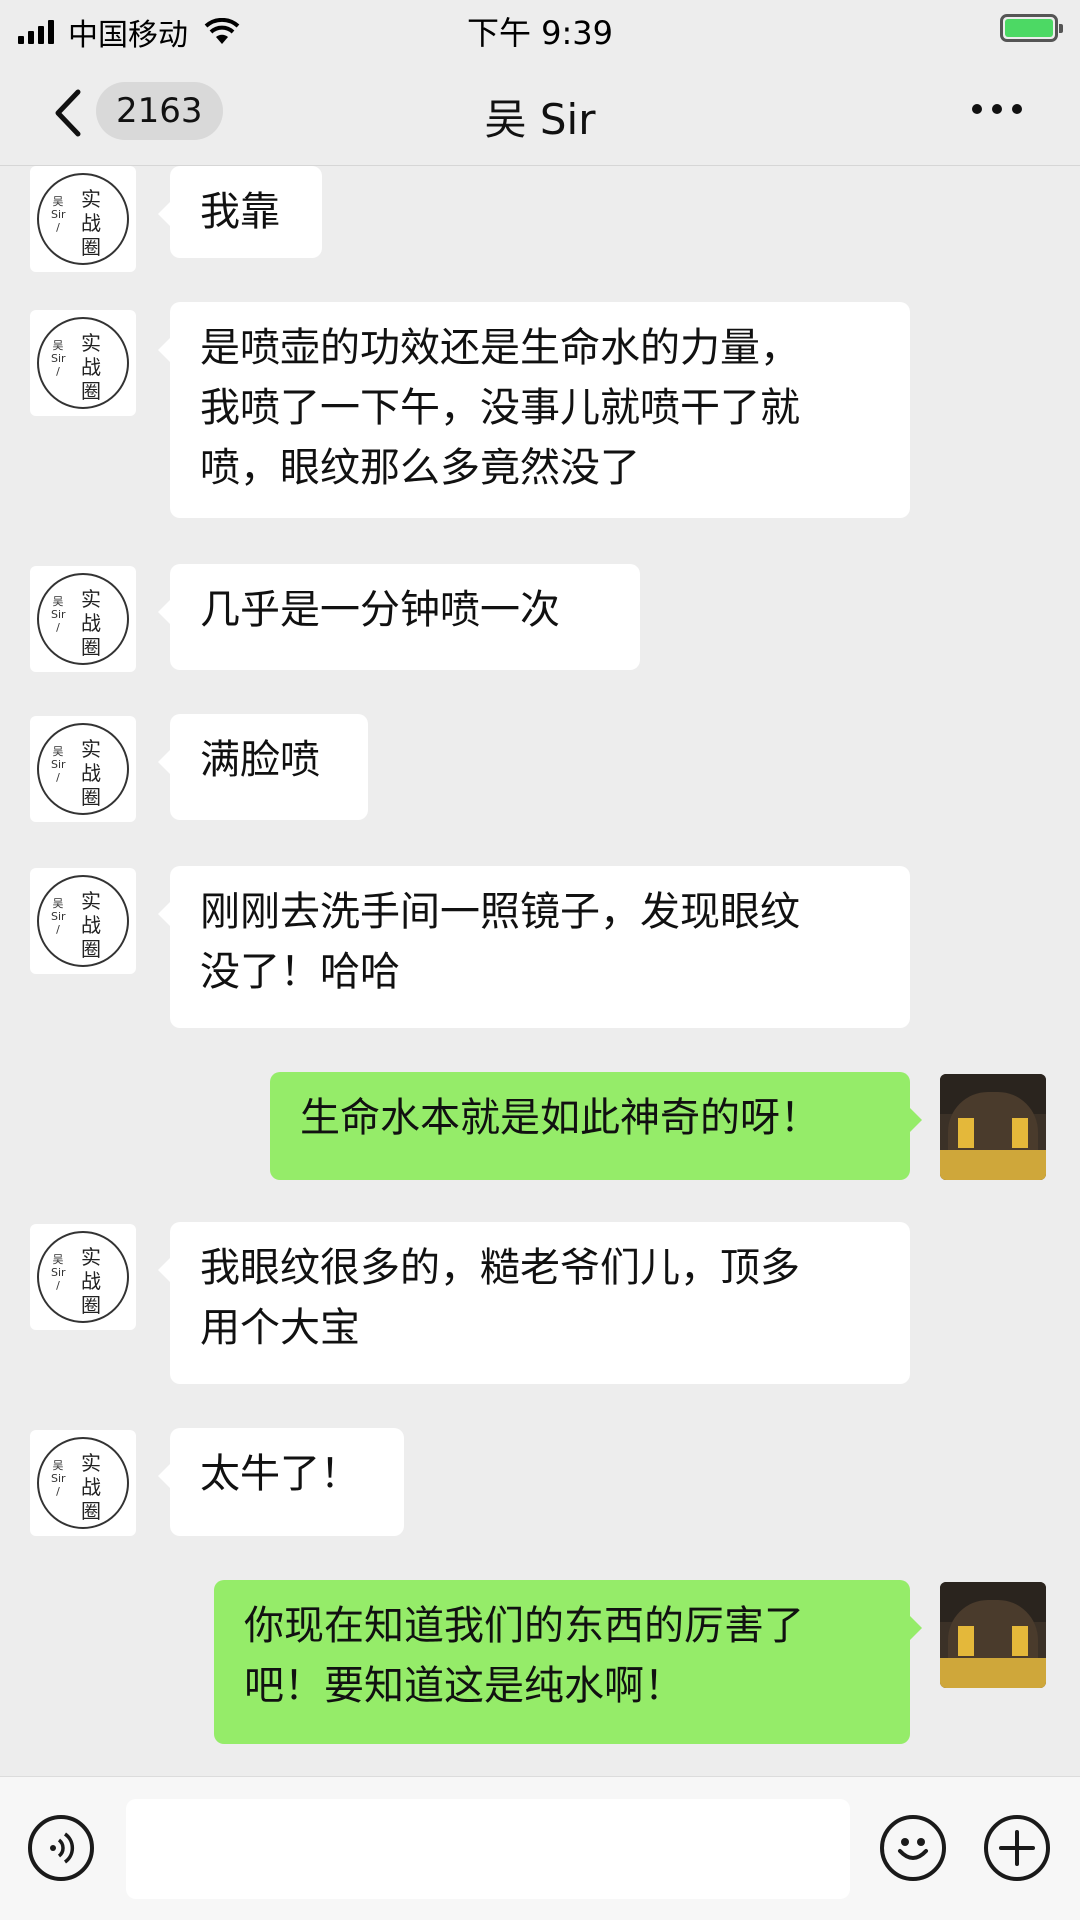 The image size is (1080, 1920). I want to click on incoming-message-bubble: 几乎是一分钟喷一次, so click(399, 617).